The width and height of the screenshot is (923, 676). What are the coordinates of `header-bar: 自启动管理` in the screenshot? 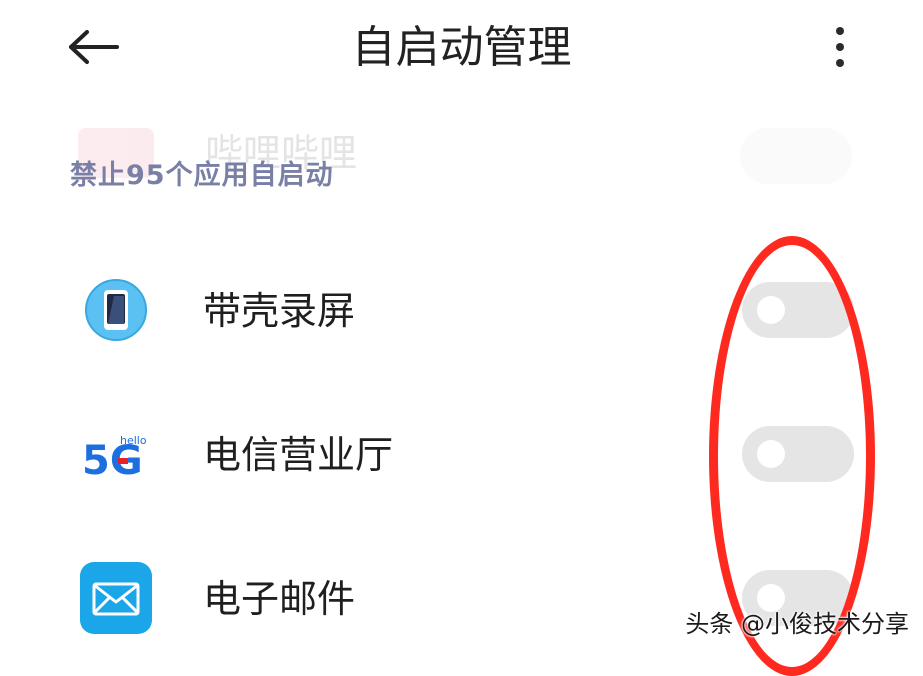 It's located at (461, 50).